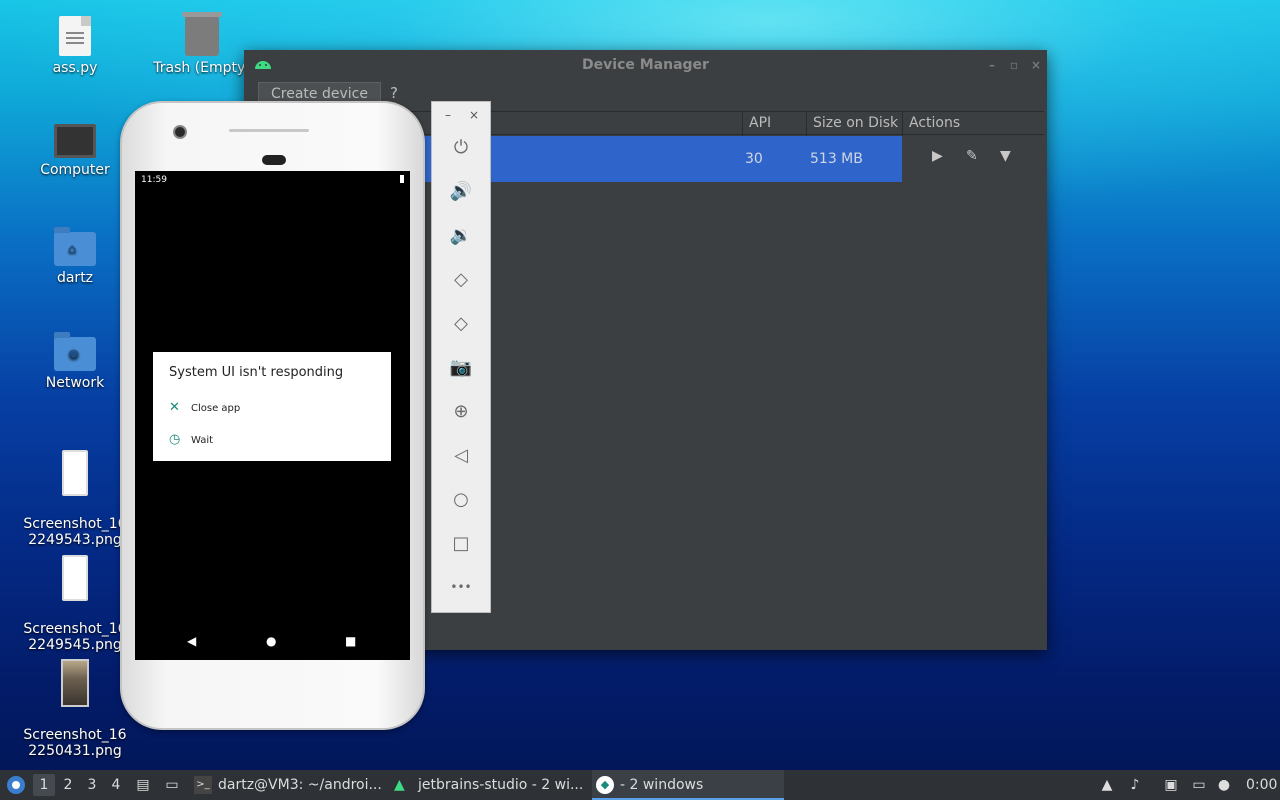  What do you see at coordinates (1107, 785) in the screenshot?
I see `updates-icon: ▲` at bounding box center [1107, 785].